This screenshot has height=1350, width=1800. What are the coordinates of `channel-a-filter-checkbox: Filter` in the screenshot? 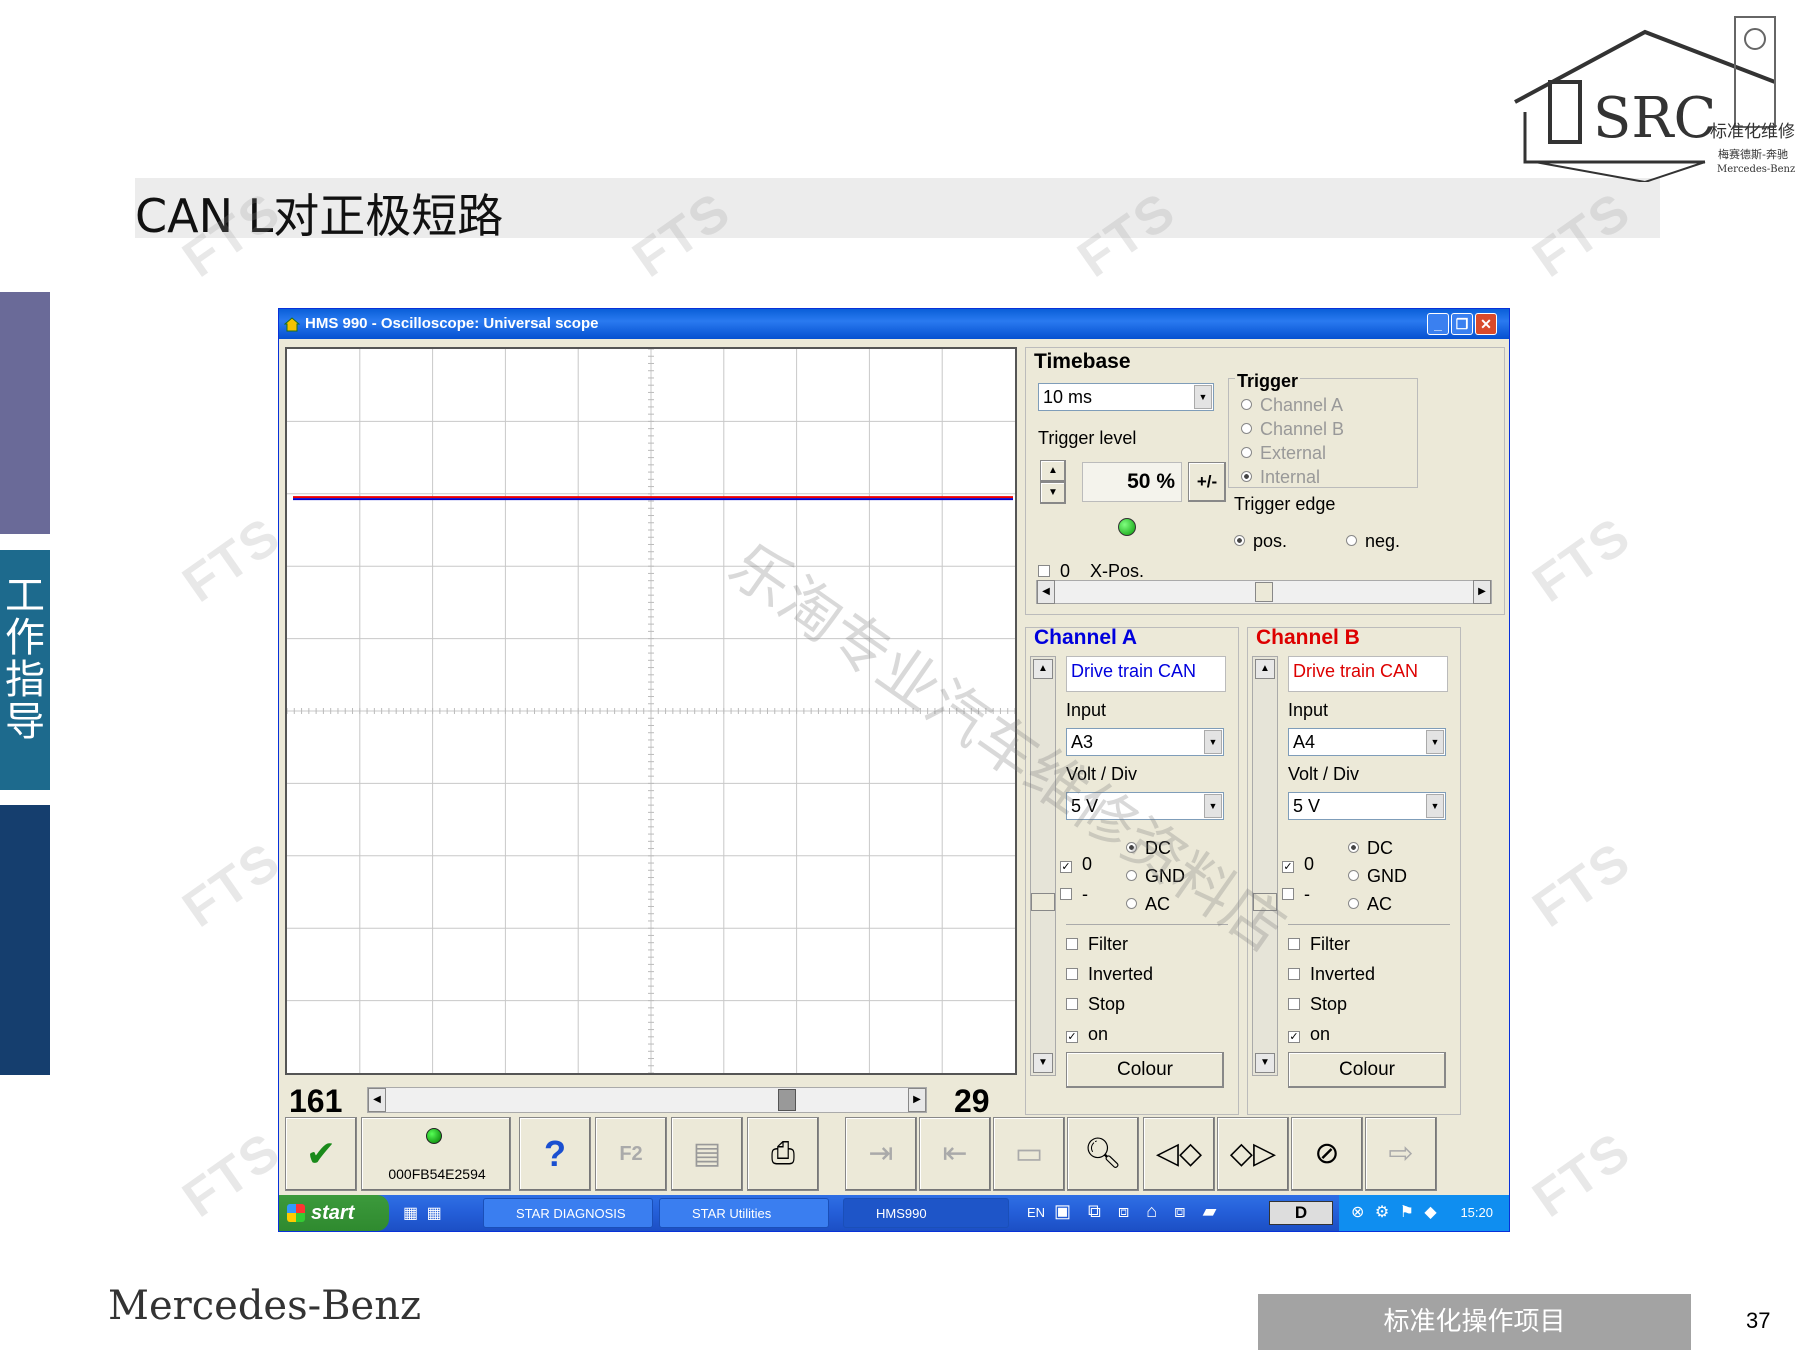 It's located at (1097, 944).